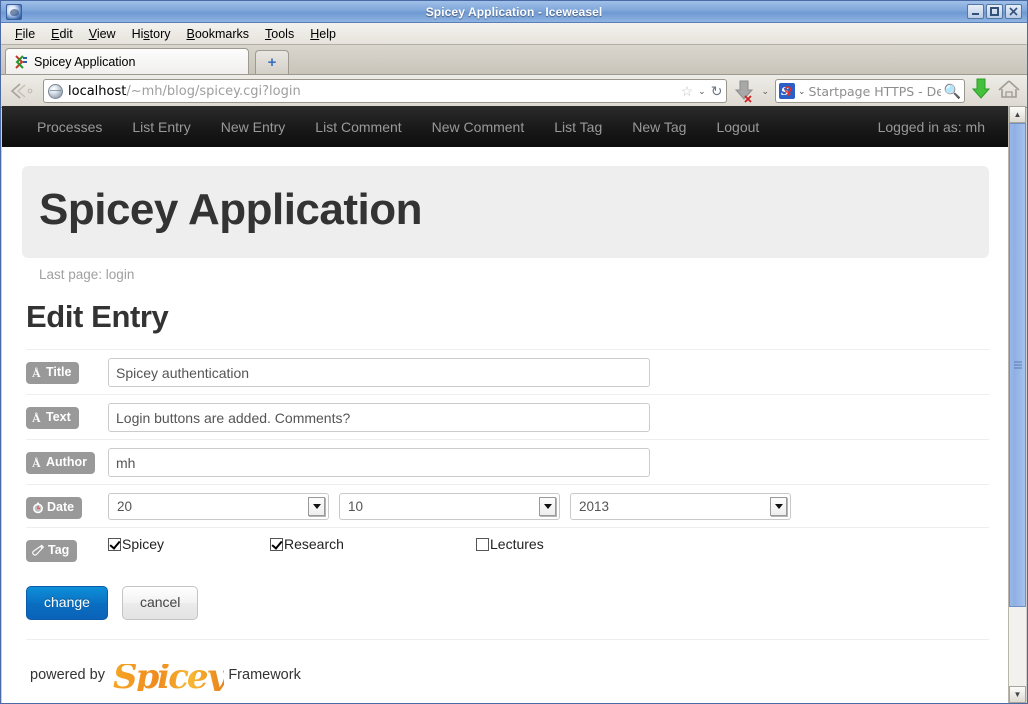 The image size is (1028, 704). I want to click on form-row-title: Å Title, so click(507, 371).